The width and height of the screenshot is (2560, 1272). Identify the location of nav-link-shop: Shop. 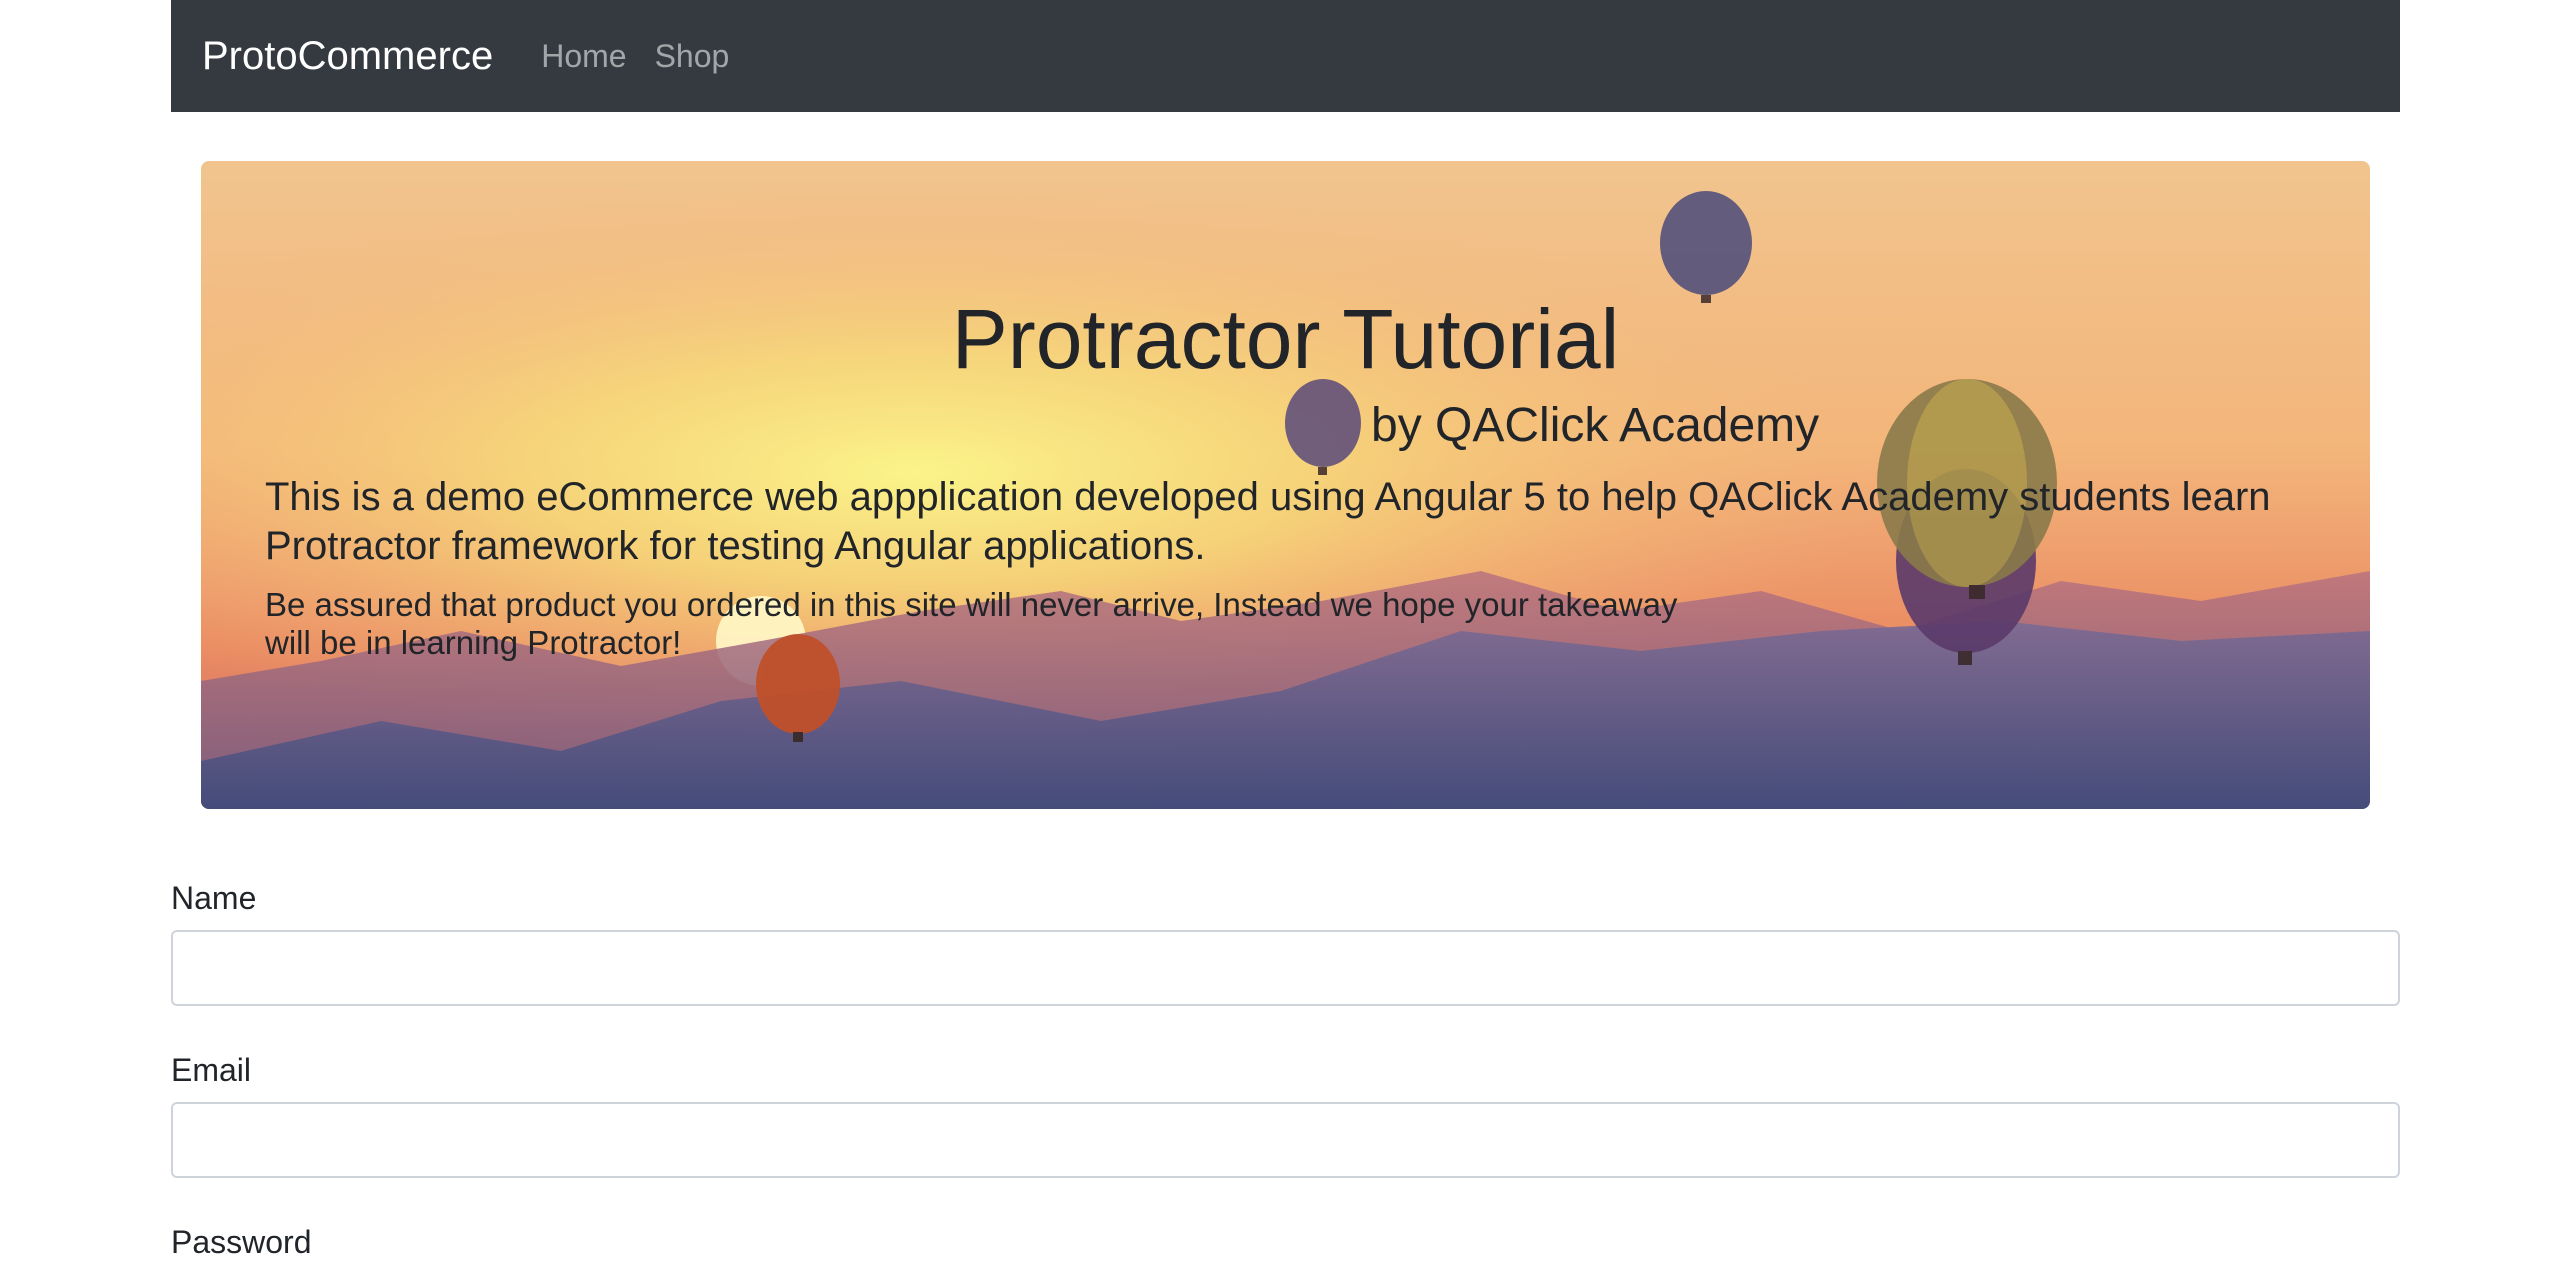
(692, 56).